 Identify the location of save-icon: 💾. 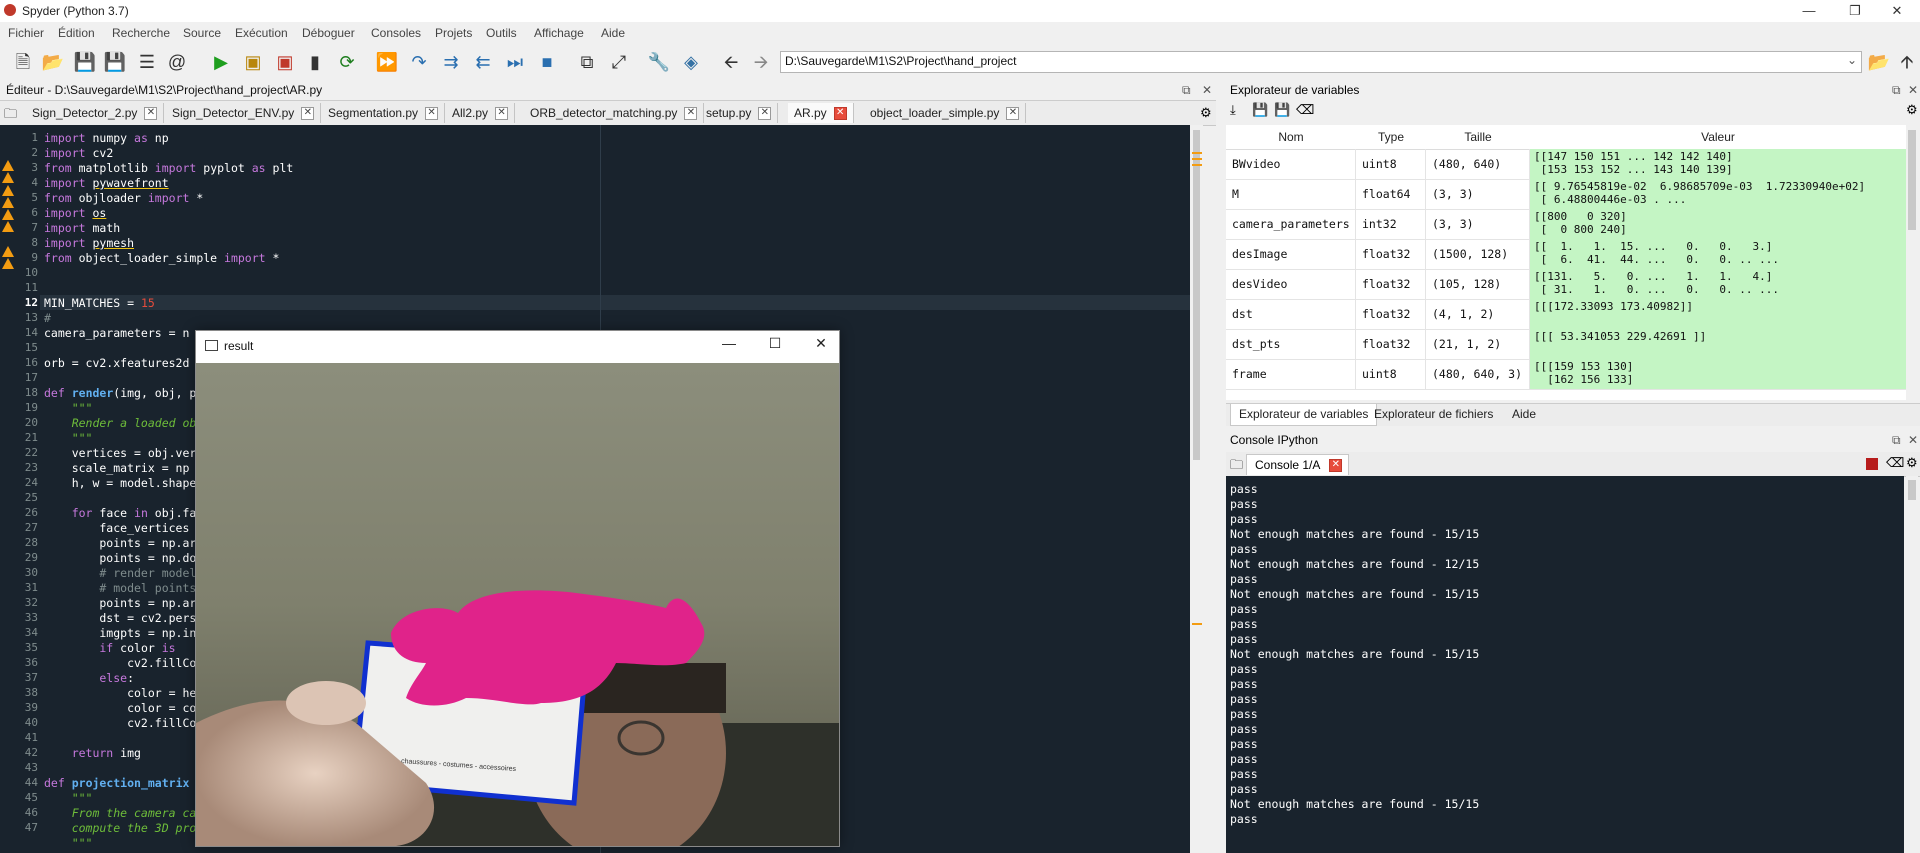
(85, 62).